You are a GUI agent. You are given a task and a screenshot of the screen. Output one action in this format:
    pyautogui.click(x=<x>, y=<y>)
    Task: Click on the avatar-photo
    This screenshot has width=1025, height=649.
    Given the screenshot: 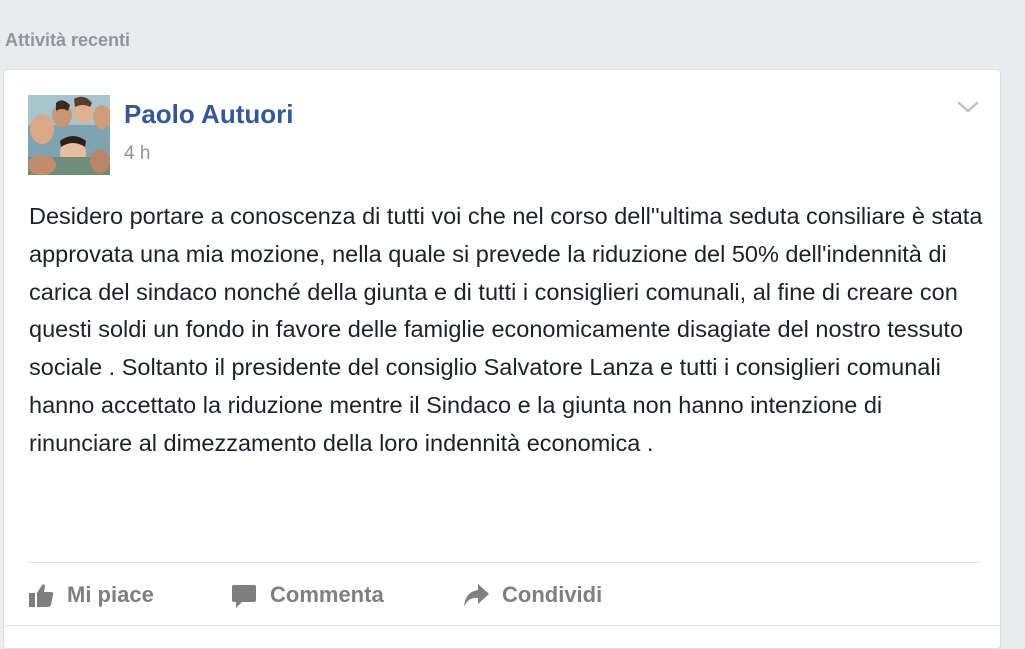 What is the action you would take?
    pyautogui.click(x=69, y=135)
    